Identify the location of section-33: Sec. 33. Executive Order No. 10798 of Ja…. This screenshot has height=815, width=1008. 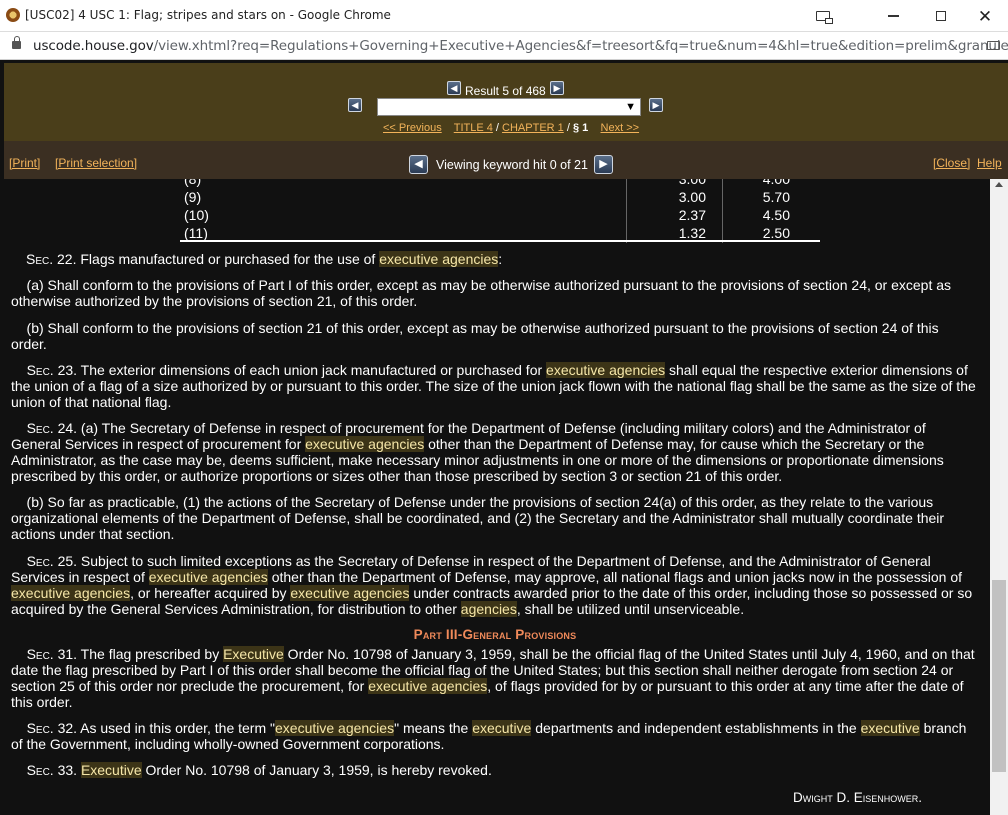
(259, 770).